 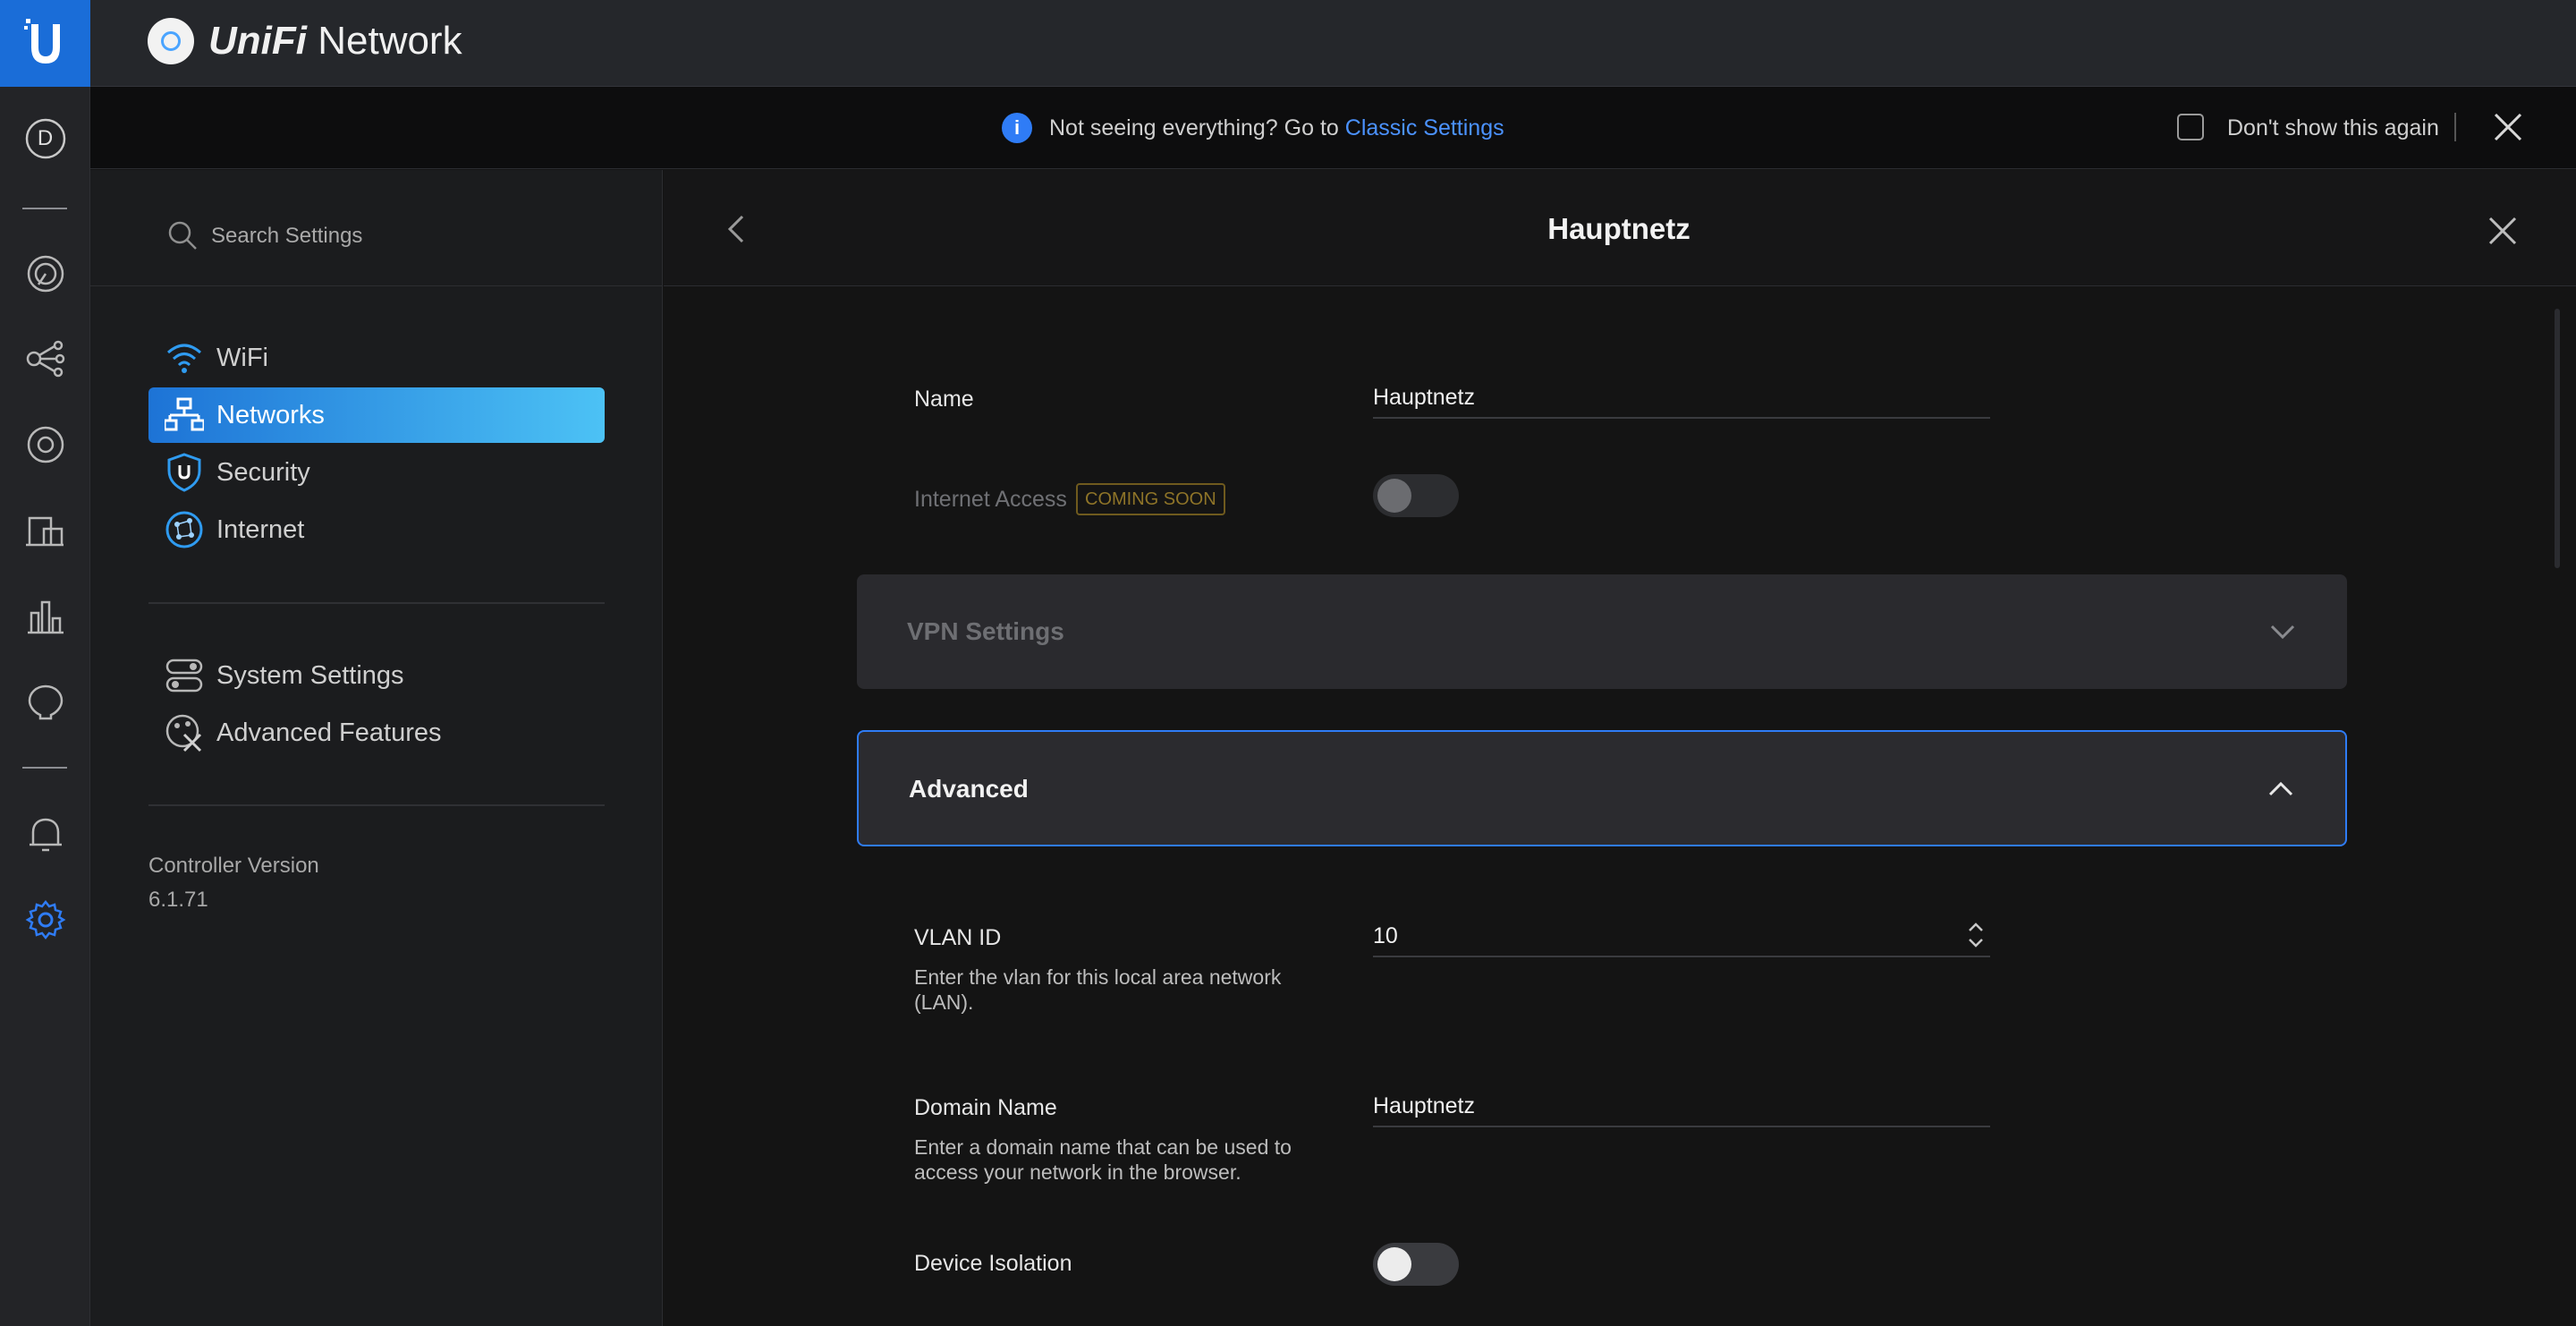 What do you see at coordinates (376, 529) in the screenshot?
I see `sidebar-item-internet: Internet` at bounding box center [376, 529].